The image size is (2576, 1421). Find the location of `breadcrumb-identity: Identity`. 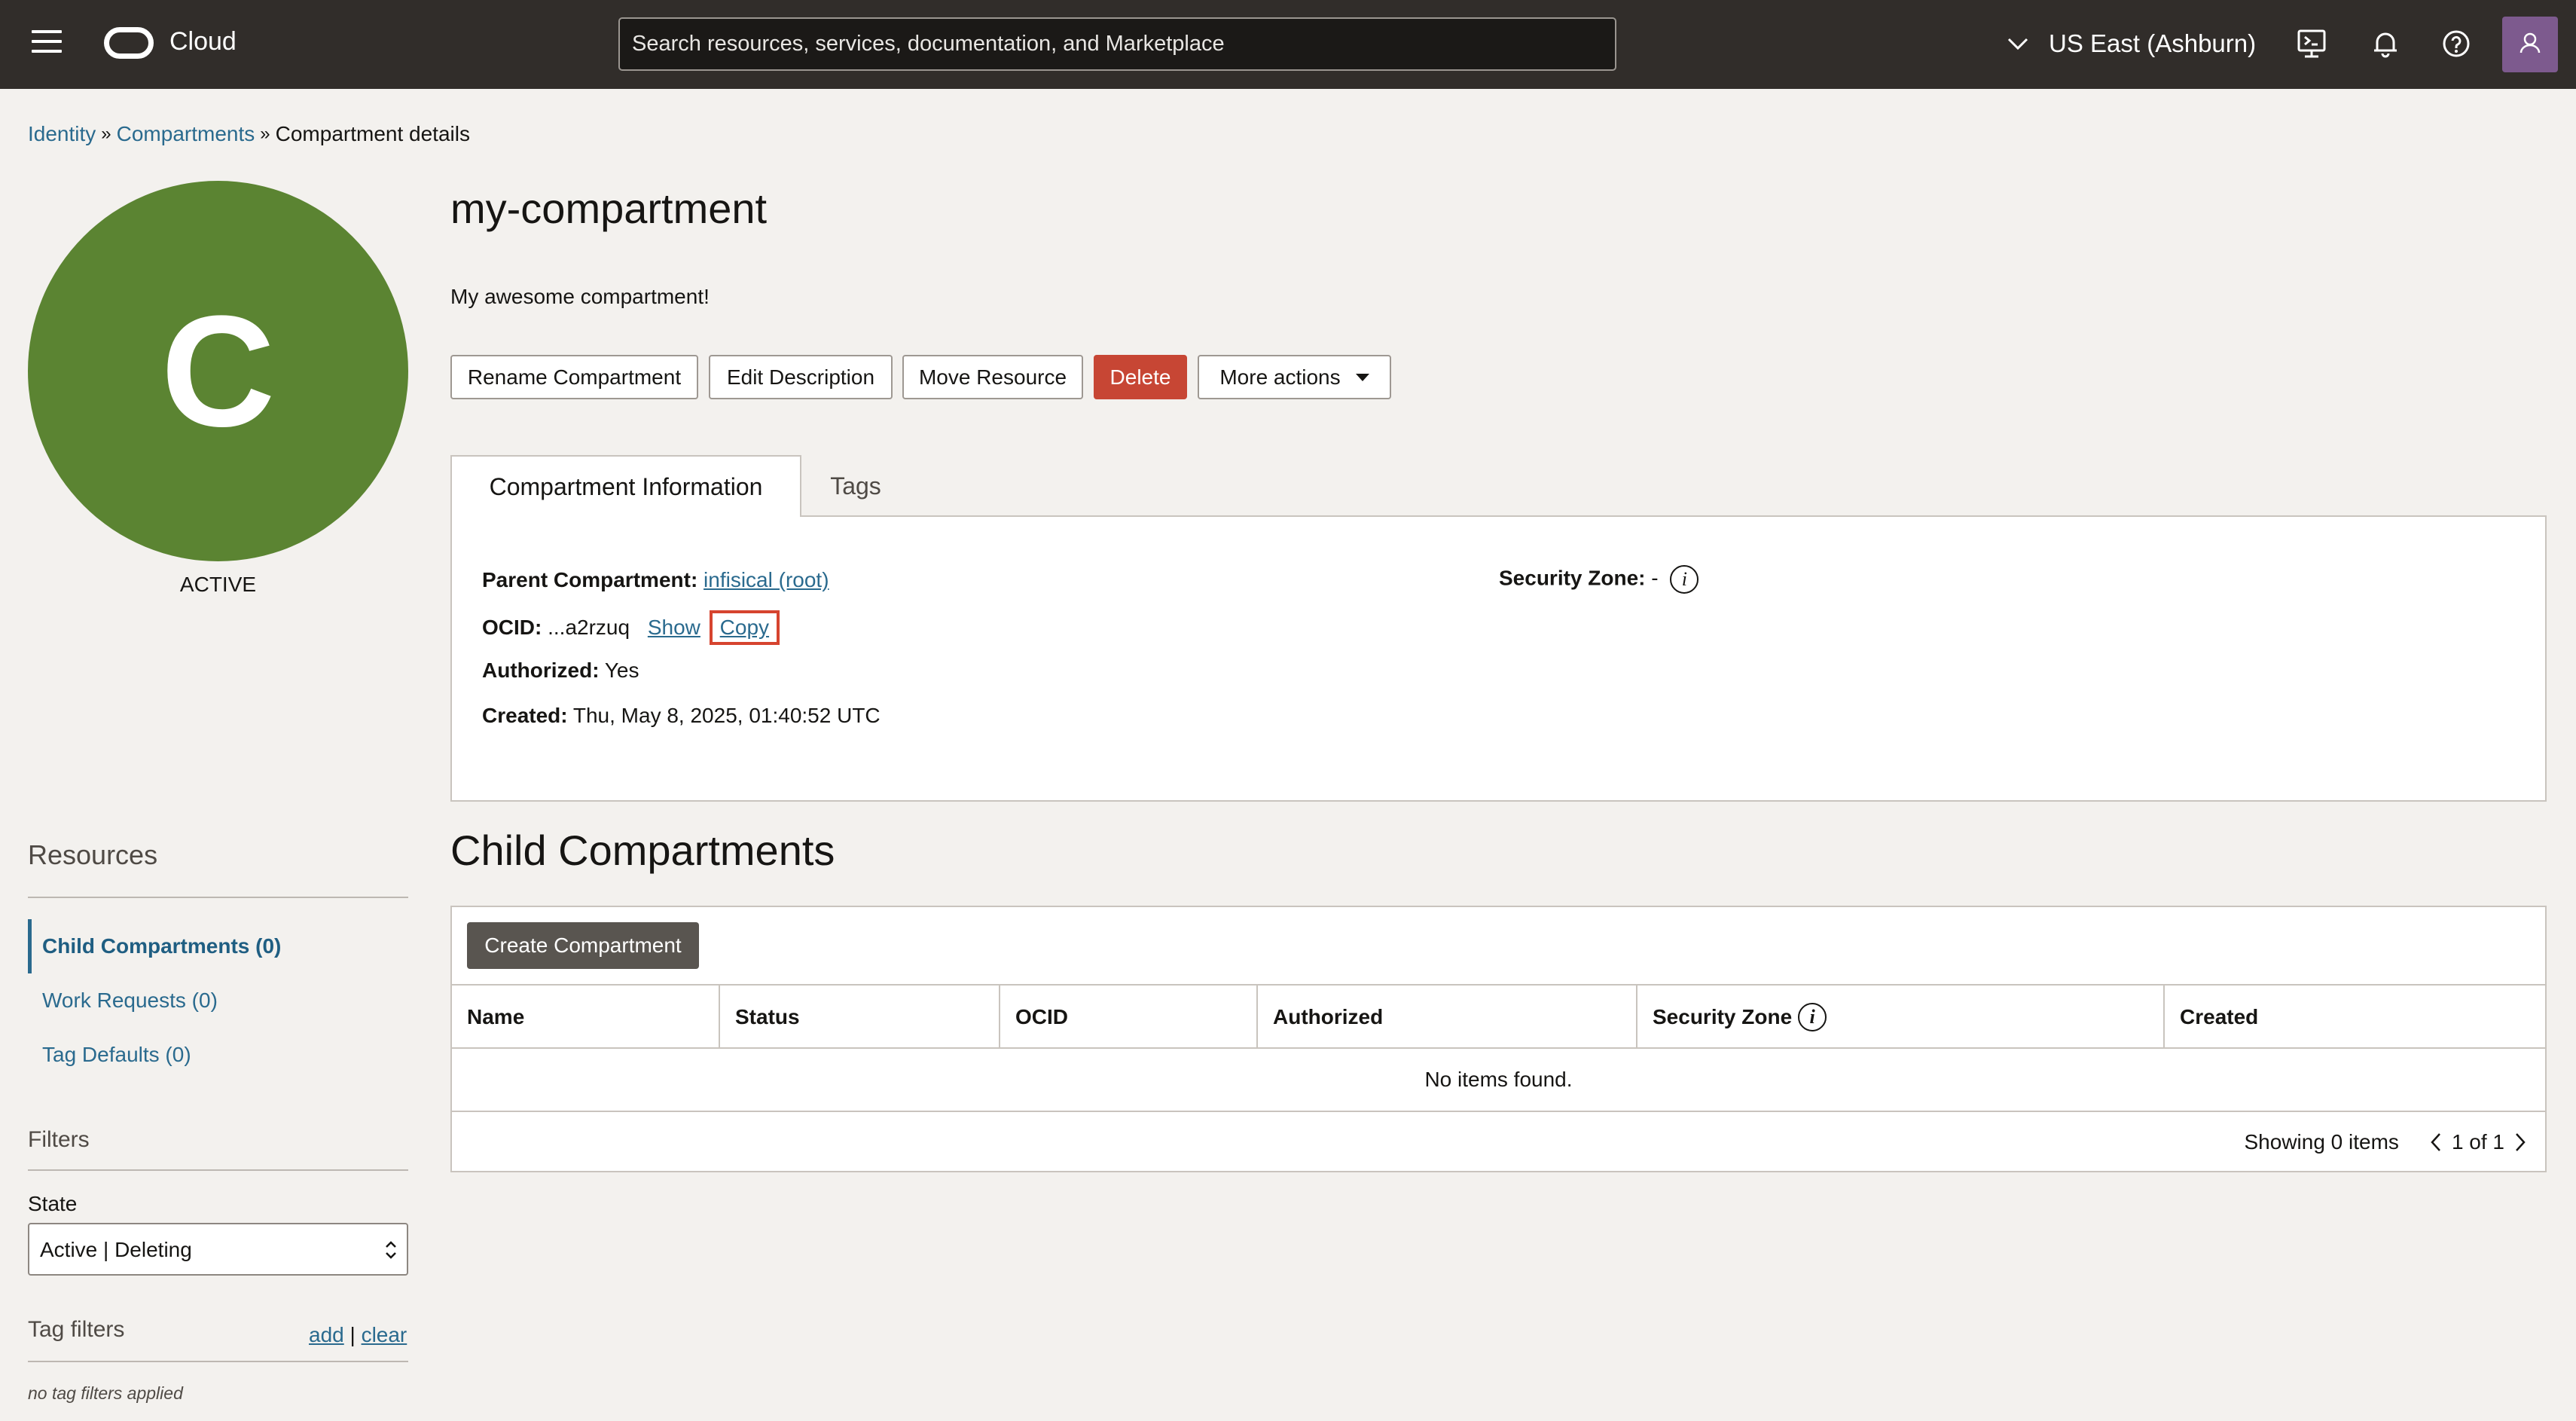

breadcrumb-identity: Identity is located at coordinates (62, 134).